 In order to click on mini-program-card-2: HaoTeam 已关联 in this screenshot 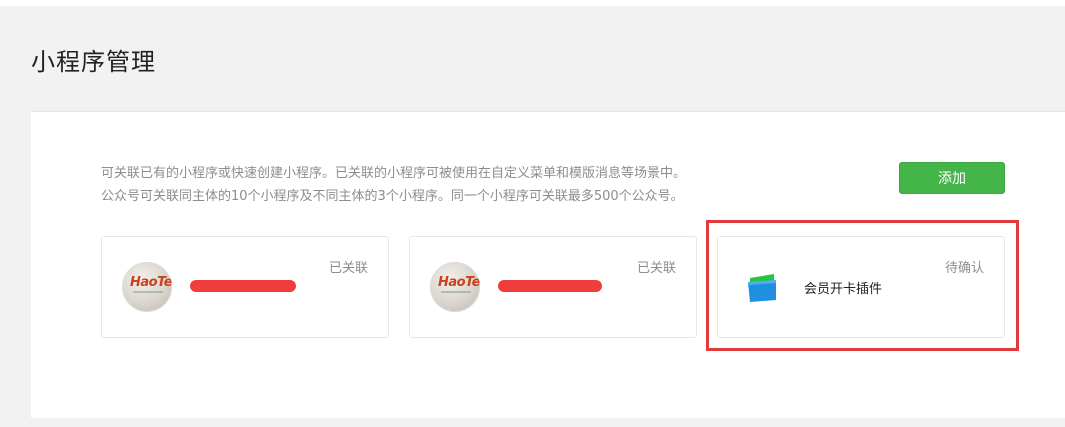, I will do `click(553, 287)`.